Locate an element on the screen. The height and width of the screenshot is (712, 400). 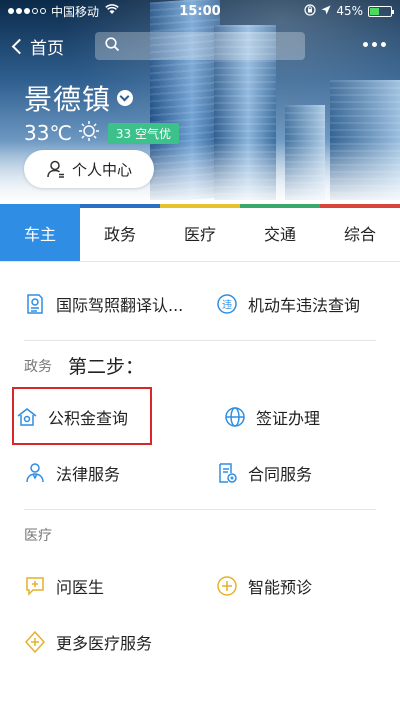
tab-traffic: 交通 is located at coordinates (280, 232).